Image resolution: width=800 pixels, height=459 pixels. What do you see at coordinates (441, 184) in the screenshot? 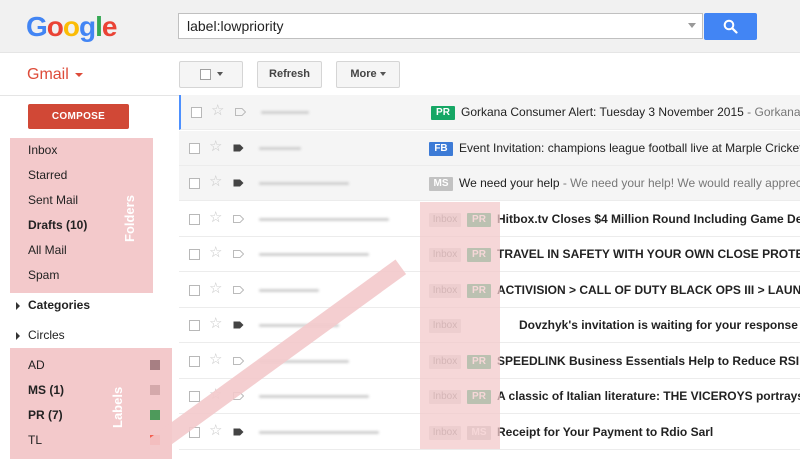
I see `label-tag: MS` at bounding box center [441, 184].